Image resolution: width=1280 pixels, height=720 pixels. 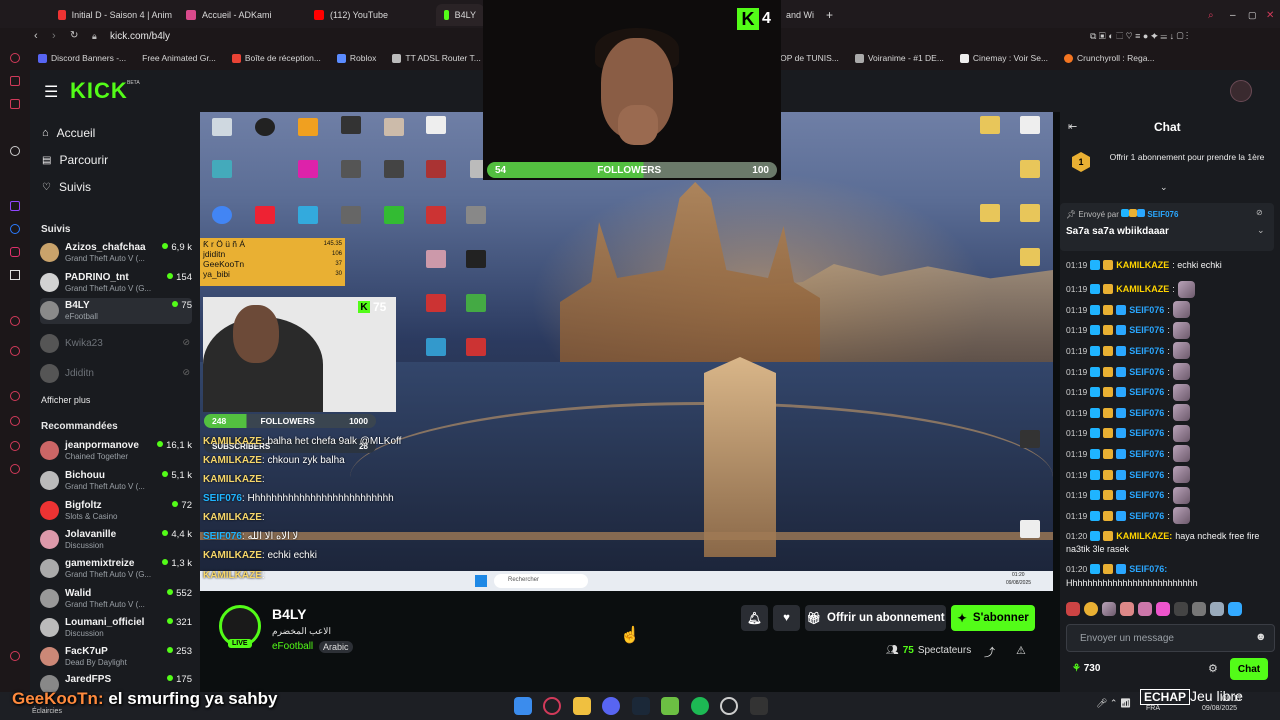 What do you see at coordinates (875, 618) in the screenshot?
I see `gift-sub-button: 🎁︎ Offrir un abonnement` at bounding box center [875, 618].